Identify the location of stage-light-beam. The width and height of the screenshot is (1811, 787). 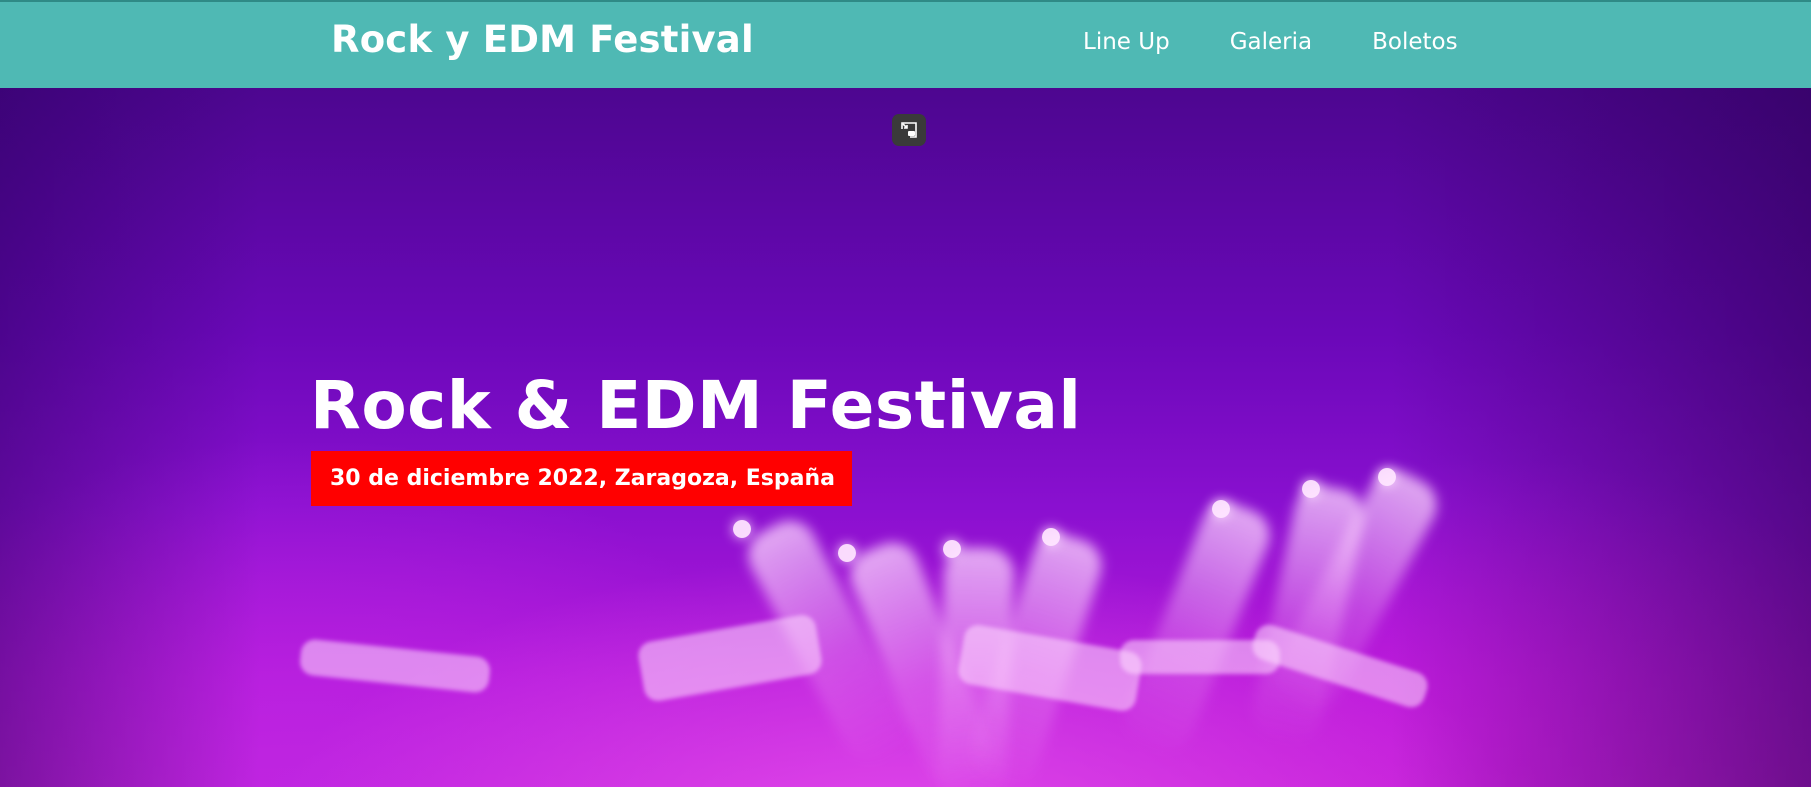
(1196, 628).